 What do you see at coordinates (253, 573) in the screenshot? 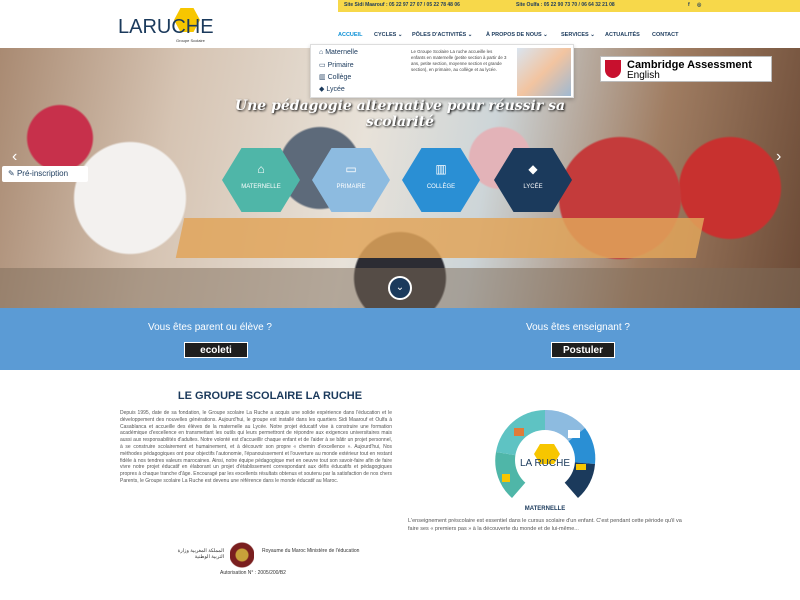
I see `authorisation-number: Autorisation N° : 2005/200/B2` at bounding box center [253, 573].